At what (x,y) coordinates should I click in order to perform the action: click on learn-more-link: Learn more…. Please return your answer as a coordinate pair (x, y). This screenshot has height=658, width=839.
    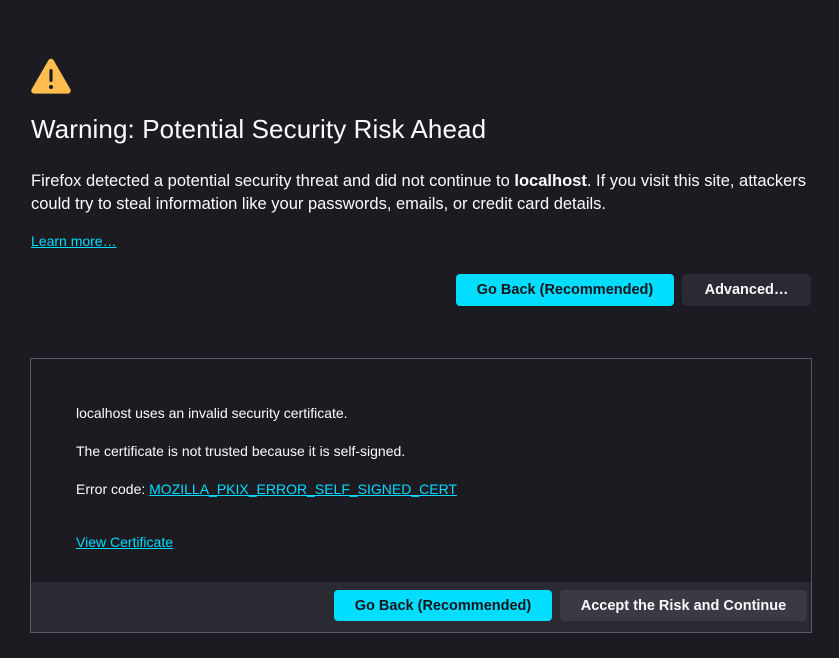
    Looking at the image, I should click on (74, 241).